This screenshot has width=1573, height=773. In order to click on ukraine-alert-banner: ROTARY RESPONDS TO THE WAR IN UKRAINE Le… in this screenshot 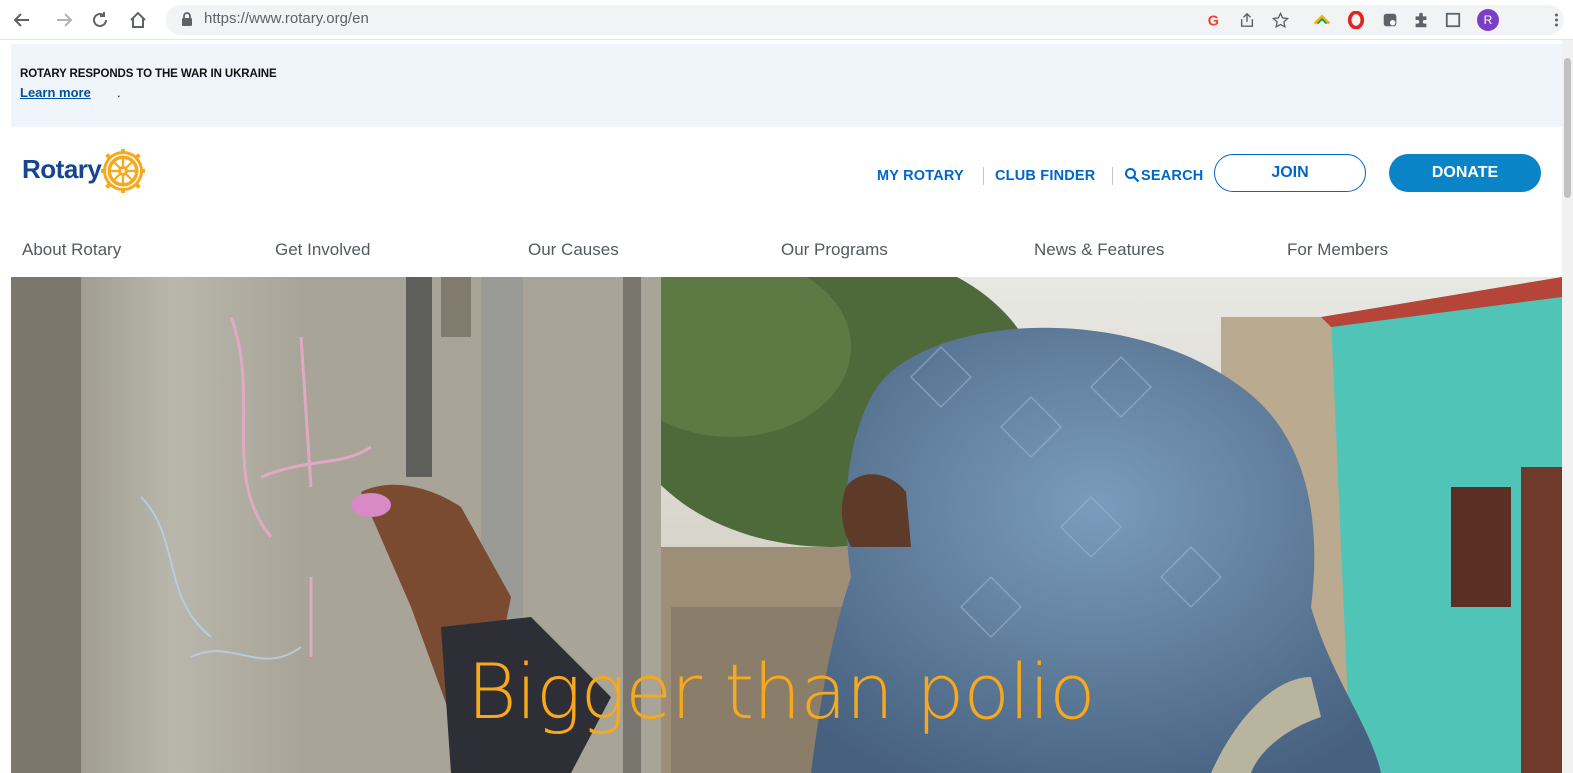, I will do `click(786, 85)`.